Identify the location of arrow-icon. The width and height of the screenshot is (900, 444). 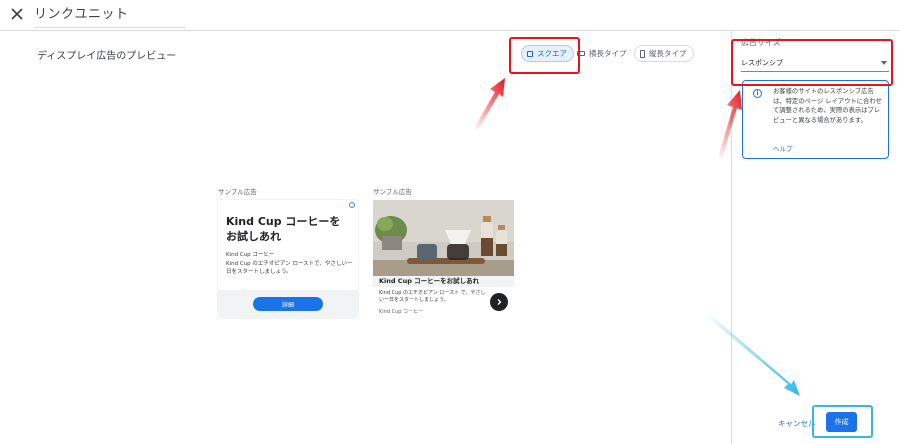
(489, 104).